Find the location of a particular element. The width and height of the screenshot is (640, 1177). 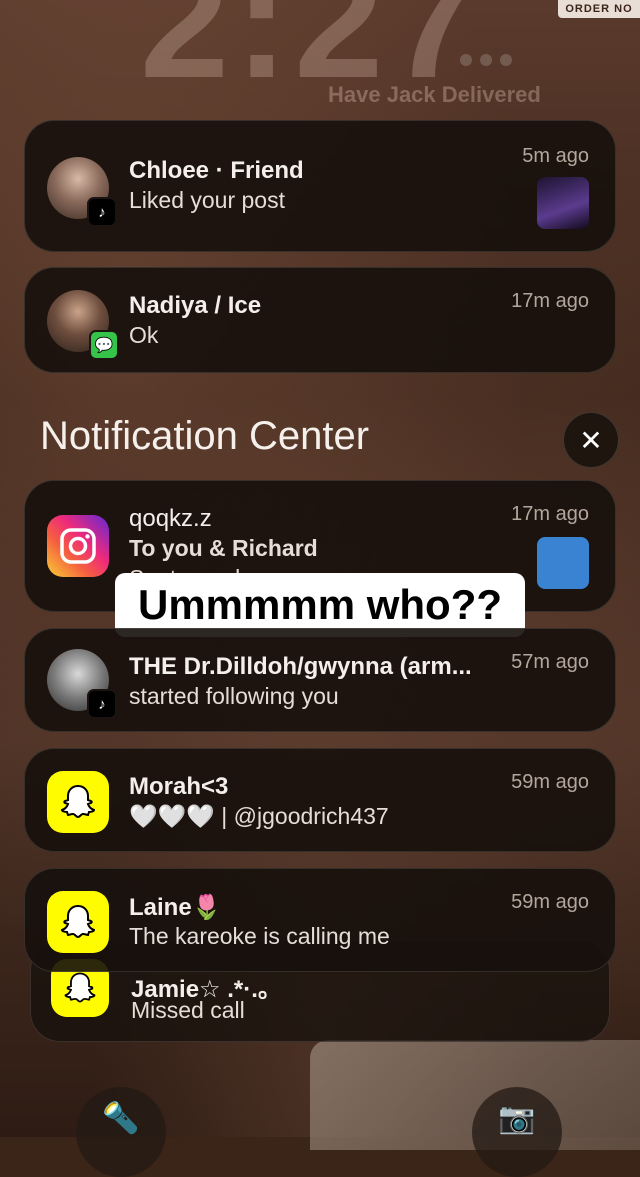

notification-body: started following you is located at coordinates (234, 696).